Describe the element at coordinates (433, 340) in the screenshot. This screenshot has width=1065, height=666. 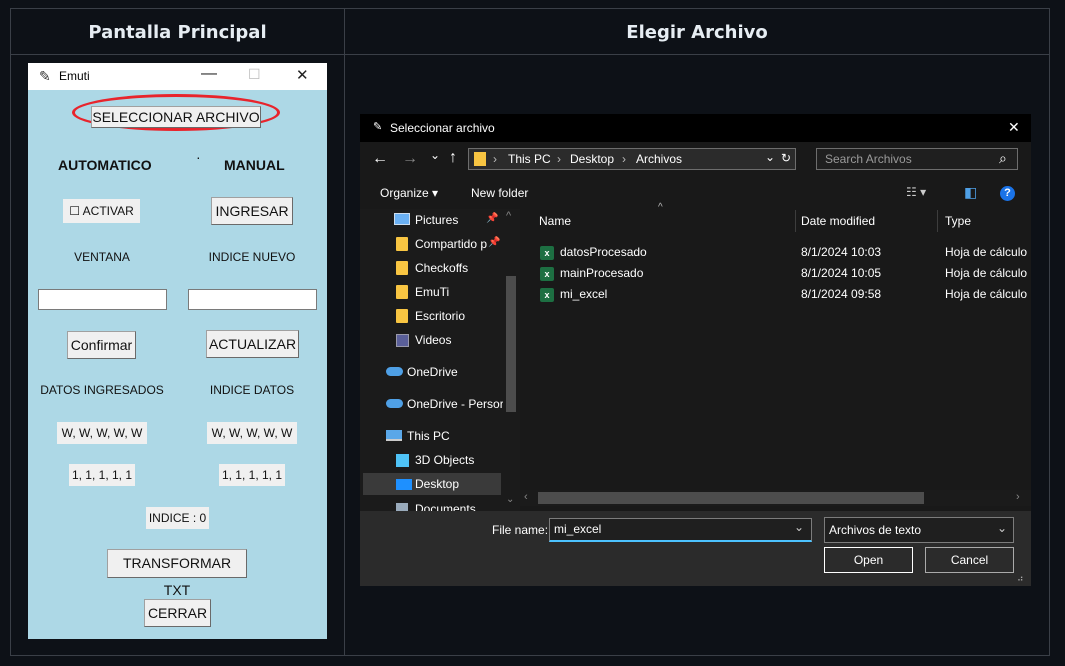
I see `sidebar-item-videos: Videos` at that location.